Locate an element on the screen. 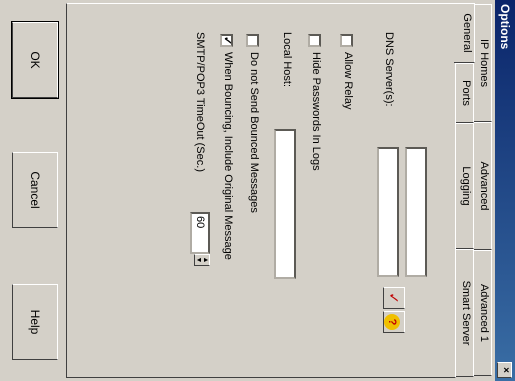  cancel-button: Cancel is located at coordinates (35, 190).